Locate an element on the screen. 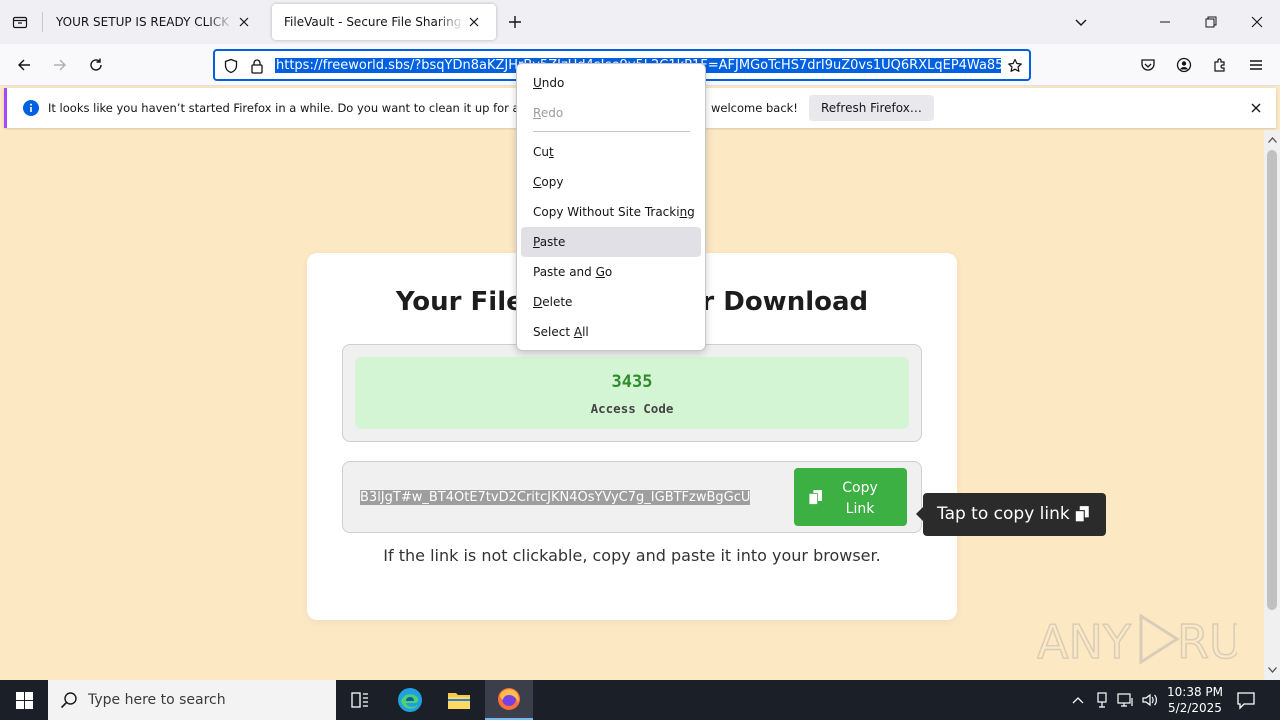 Image resolution: width=1280 pixels, height=720 pixels. volume-tray-button is located at coordinates (1150, 700).